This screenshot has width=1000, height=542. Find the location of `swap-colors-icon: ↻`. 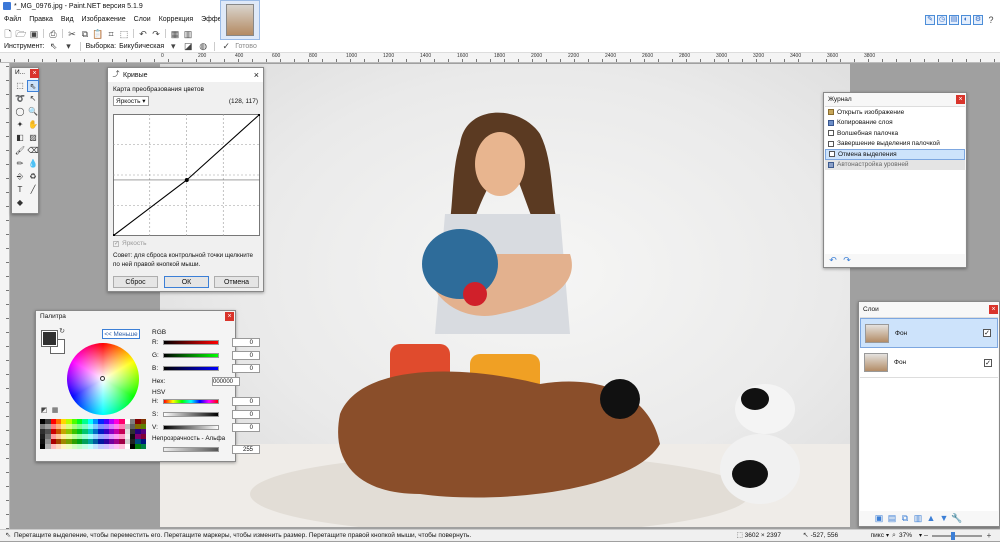

swap-colors-icon: ↻ is located at coordinates (62, 332).